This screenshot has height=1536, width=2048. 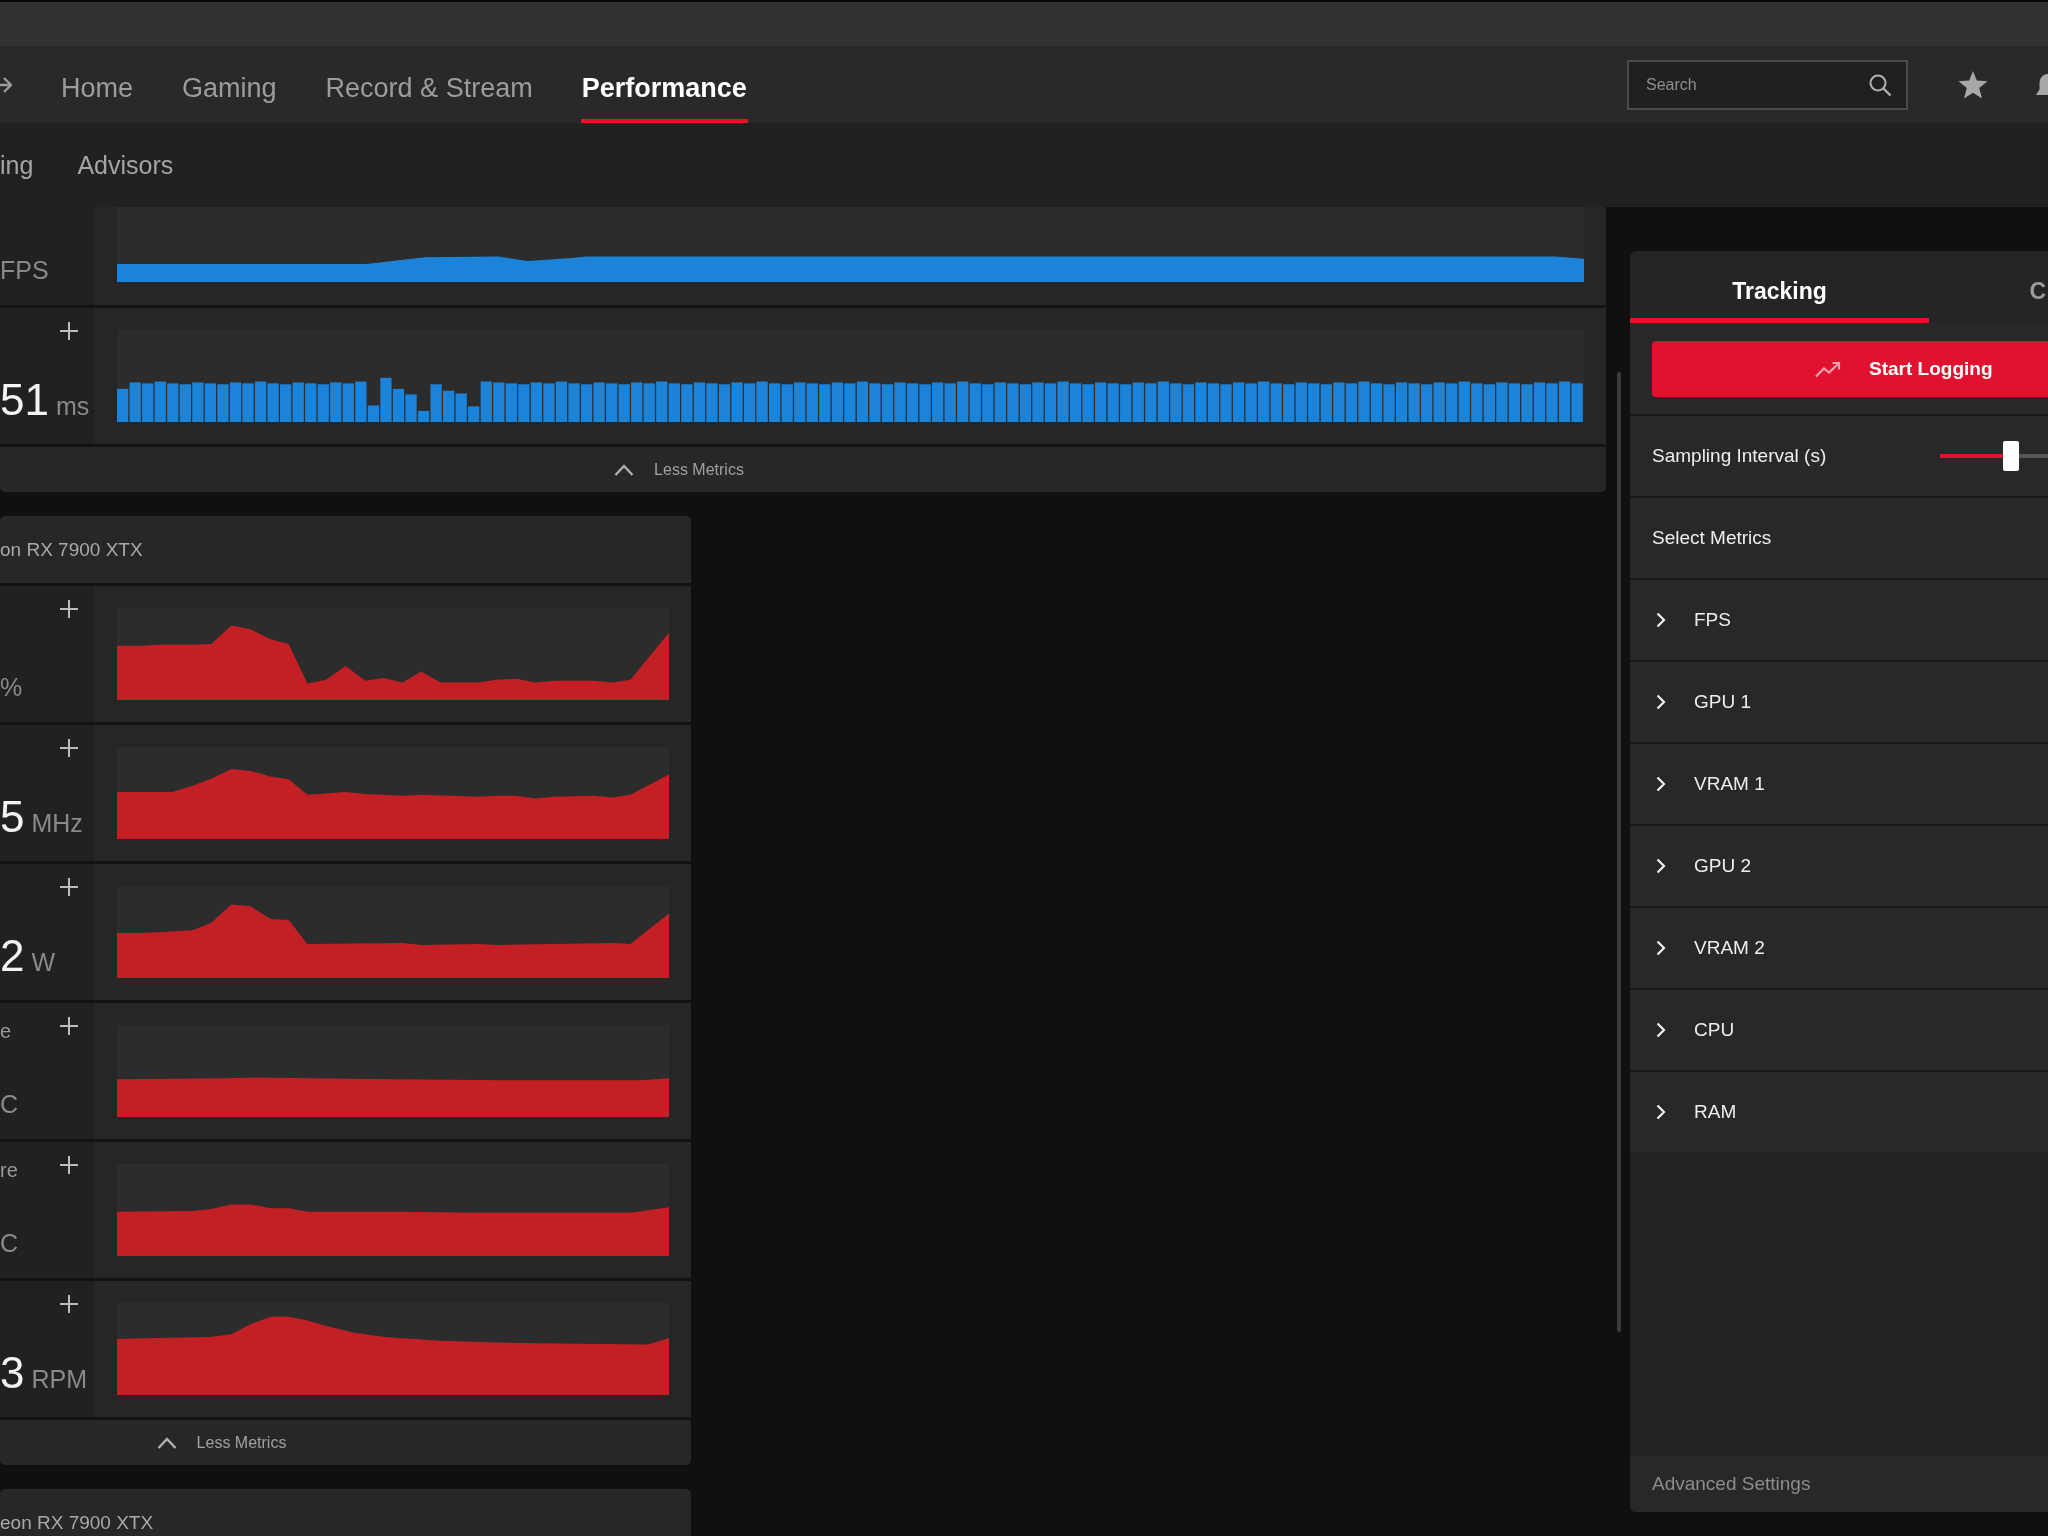 I want to click on metric-group-item: GPU 1, so click(x=1839, y=701).